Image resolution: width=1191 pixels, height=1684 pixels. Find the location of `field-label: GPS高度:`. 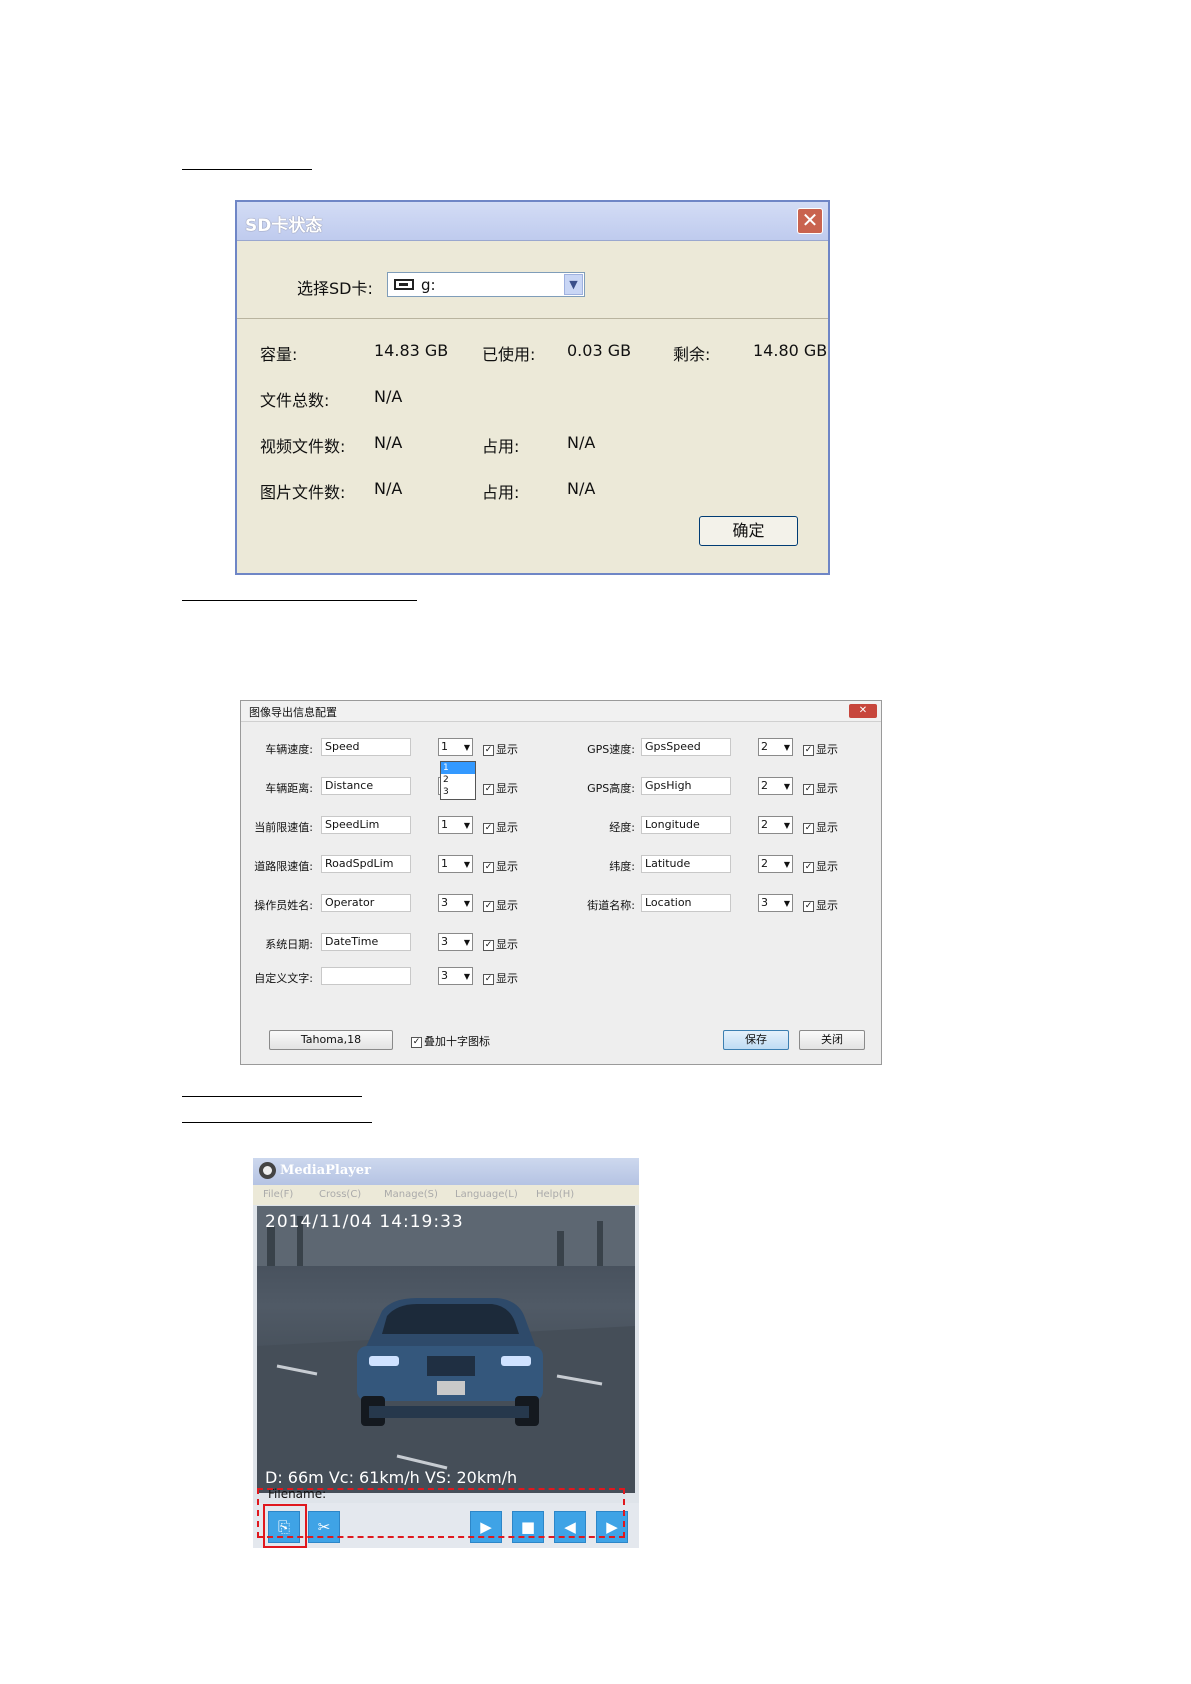

field-label: GPS高度: is located at coordinates (611, 788).